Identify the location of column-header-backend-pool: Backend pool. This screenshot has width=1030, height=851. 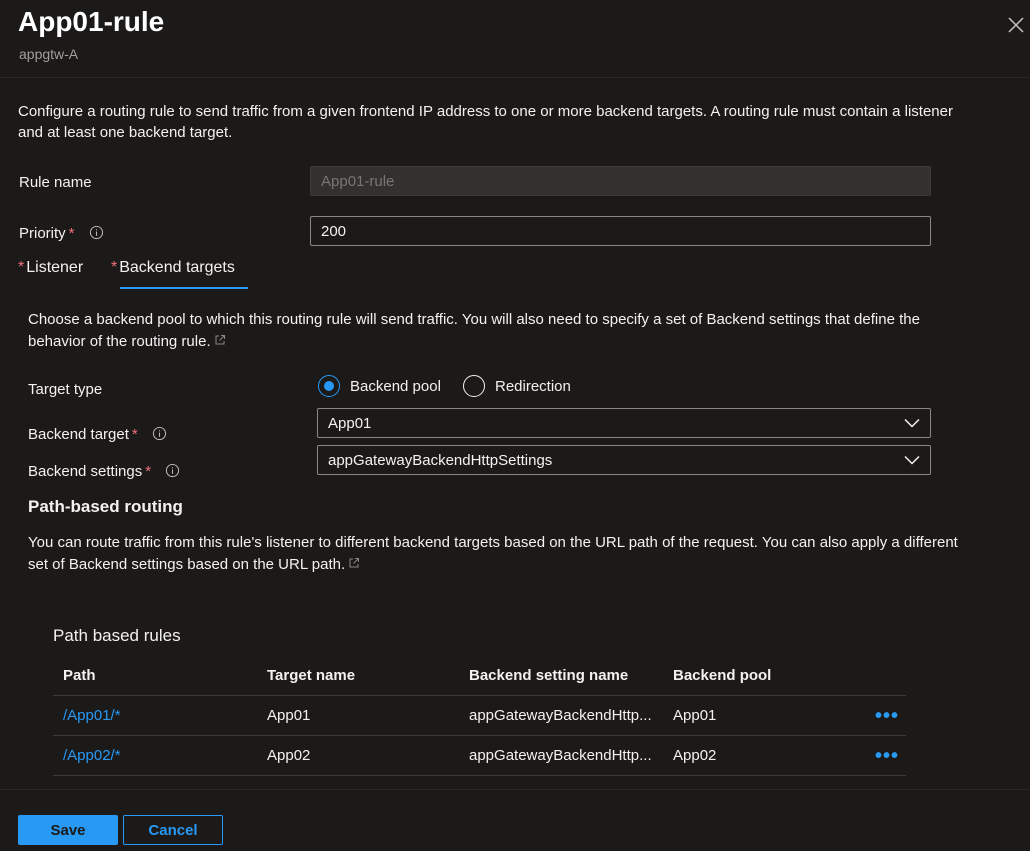
(722, 675).